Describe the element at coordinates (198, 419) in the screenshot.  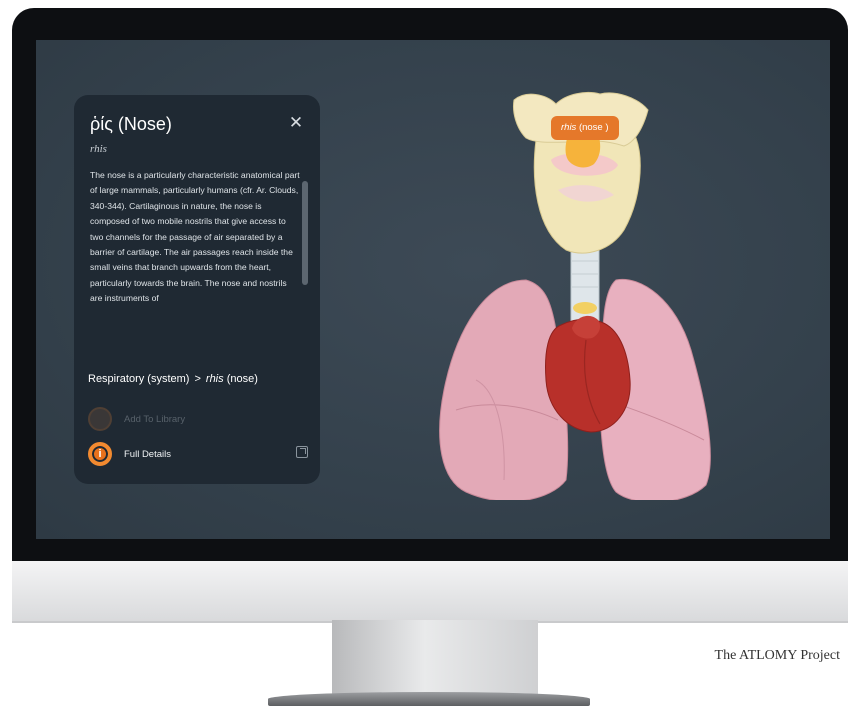
I see `add-to-library-button: Add To Library` at that location.